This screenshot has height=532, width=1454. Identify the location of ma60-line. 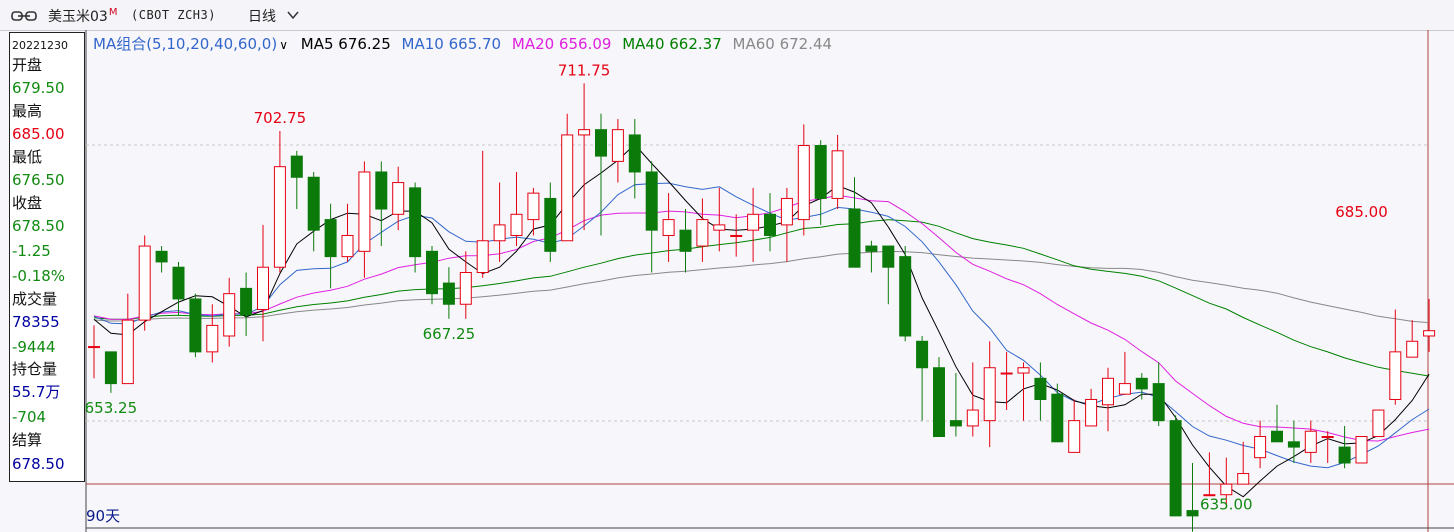
(761, 287).